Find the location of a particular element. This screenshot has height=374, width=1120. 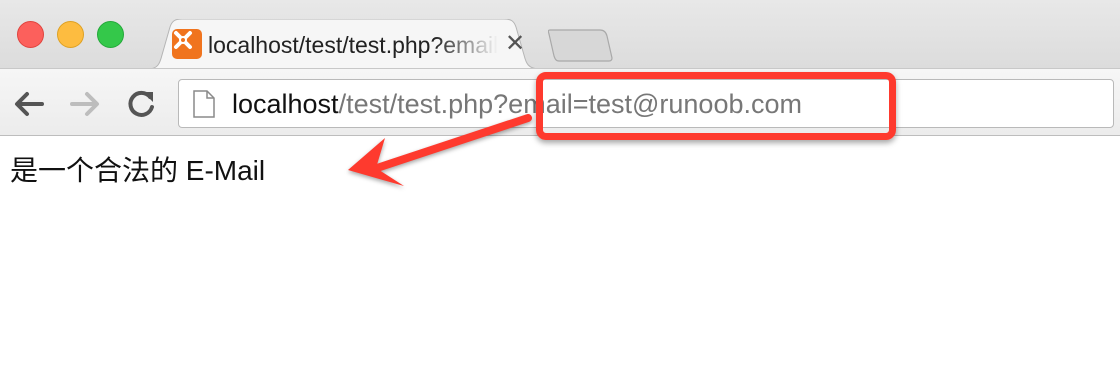

window-close-button is located at coordinates (30, 34).